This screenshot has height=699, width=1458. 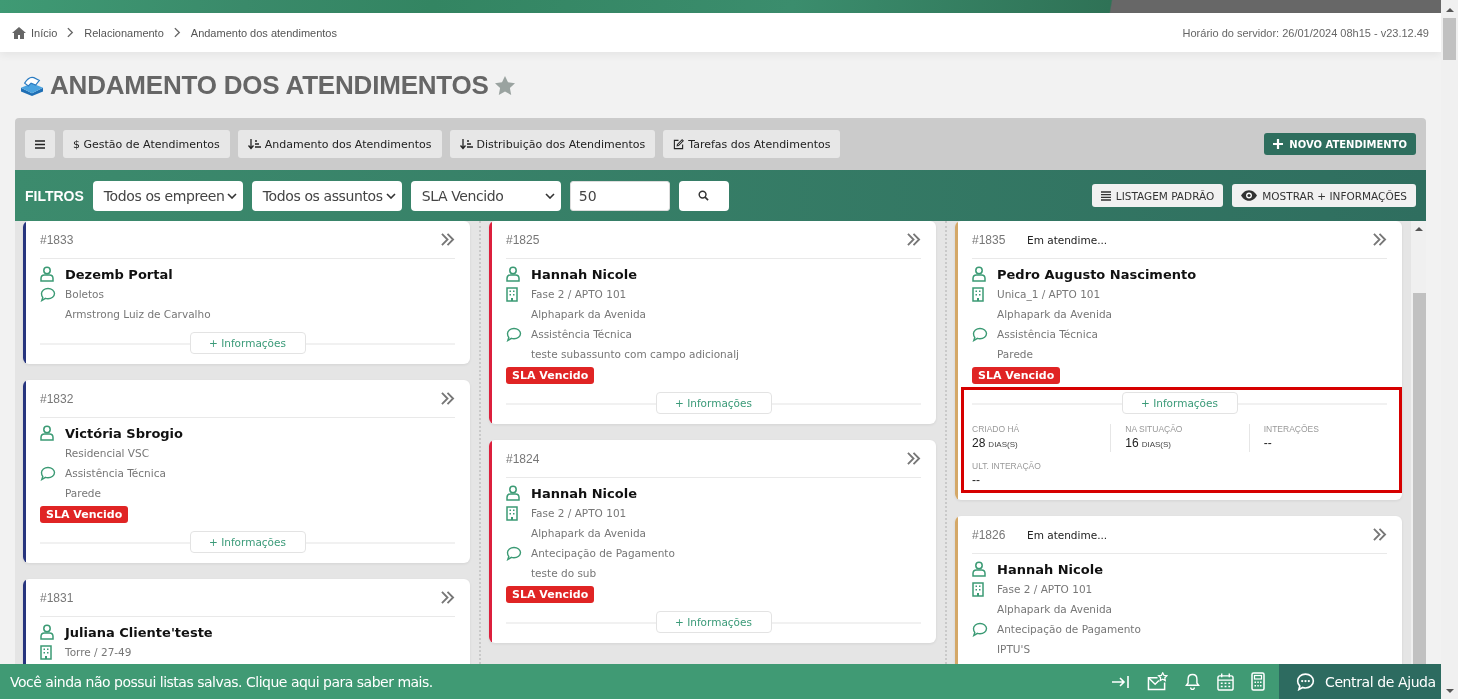 What do you see at coordinates (1324, 195) in the screenshot?
I see `show-more-button: MOSTRAR + INFORMAÇÕES` at bounding box center [1324, 195].